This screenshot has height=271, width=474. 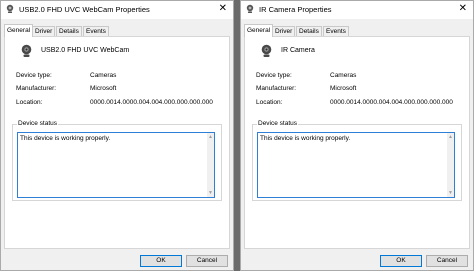 What do you see at coordinates (295, 9) in the screenshot?
I see `window-title: IR Camera Properties` at bounding box center [295, 9].